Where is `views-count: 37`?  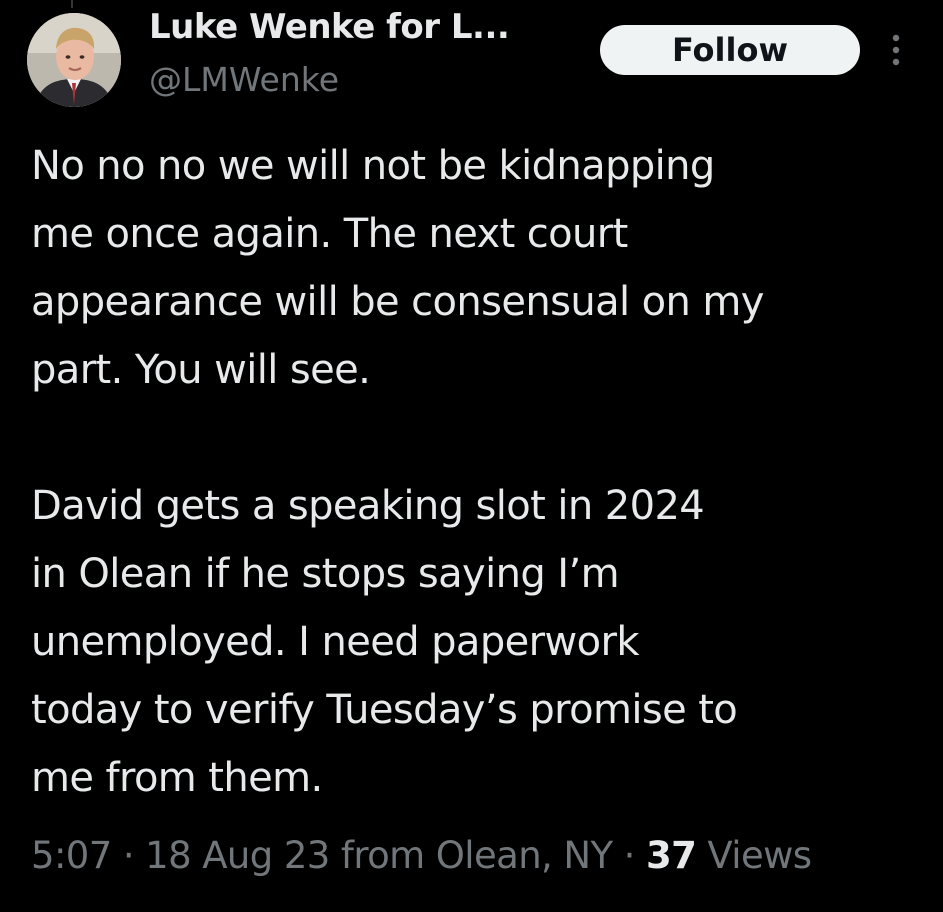
views-count: 37 is located at coordinates (671, 855).